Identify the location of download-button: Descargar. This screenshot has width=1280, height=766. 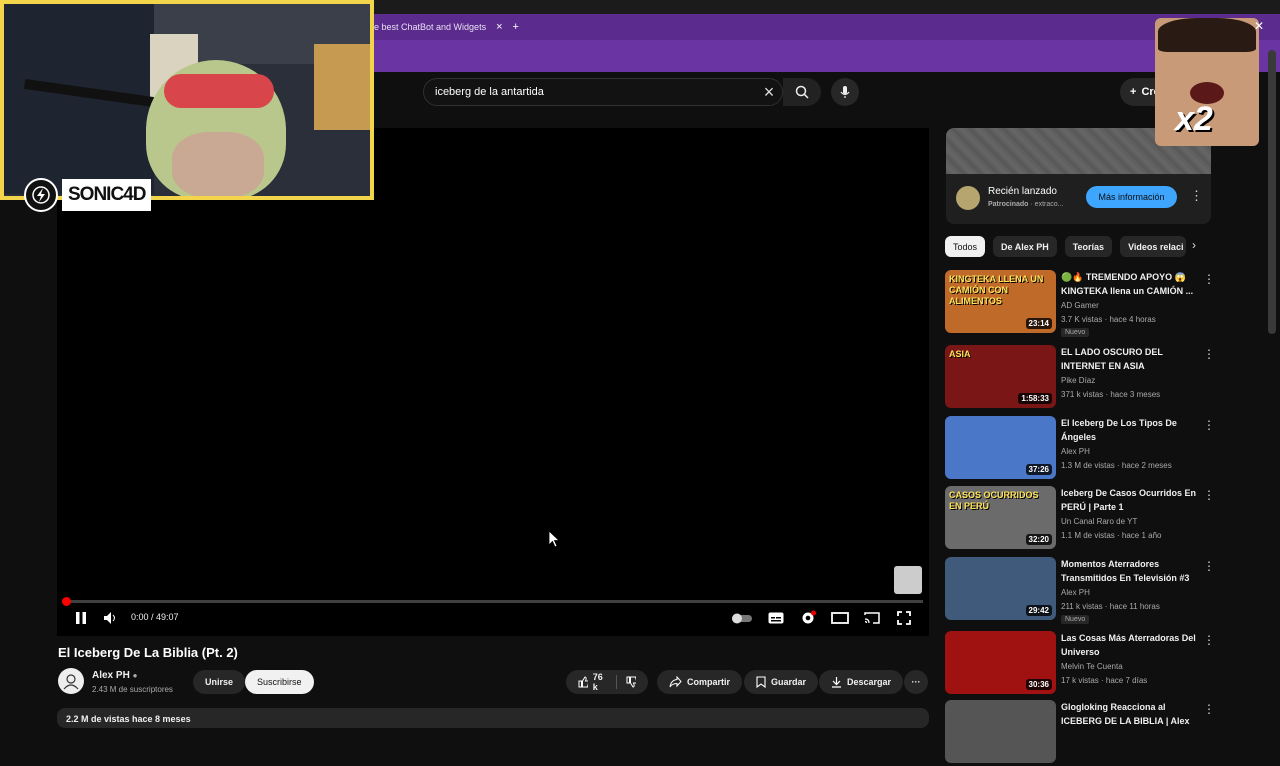
(861, 682).